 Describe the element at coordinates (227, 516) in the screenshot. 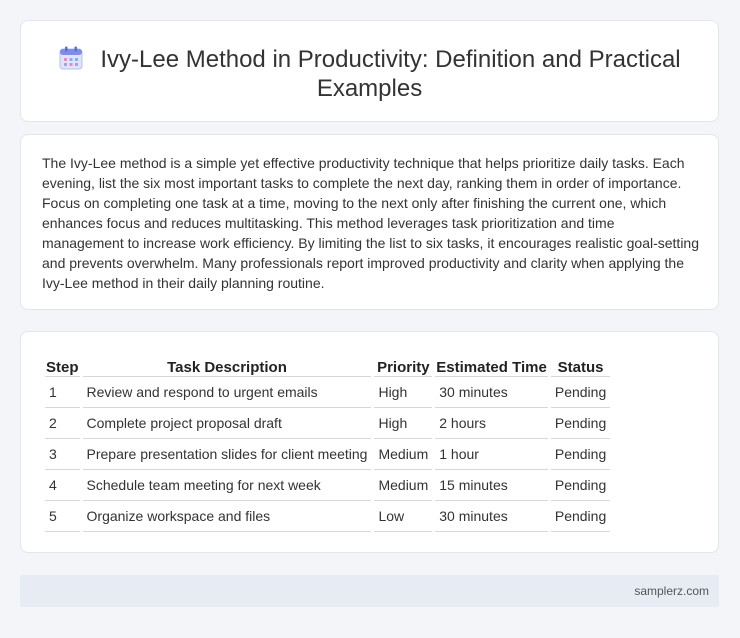

I see `cell-task: Organize workspace and files` at that location.